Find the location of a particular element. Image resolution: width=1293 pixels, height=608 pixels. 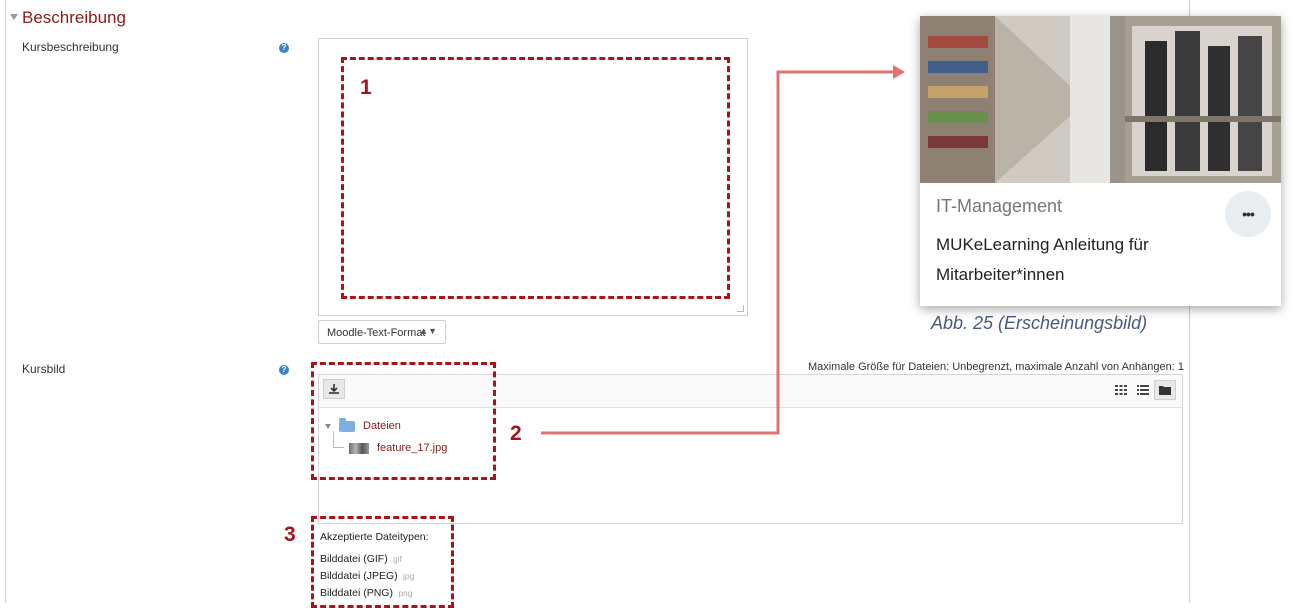

course-image is located at coordinates (1100, 99).